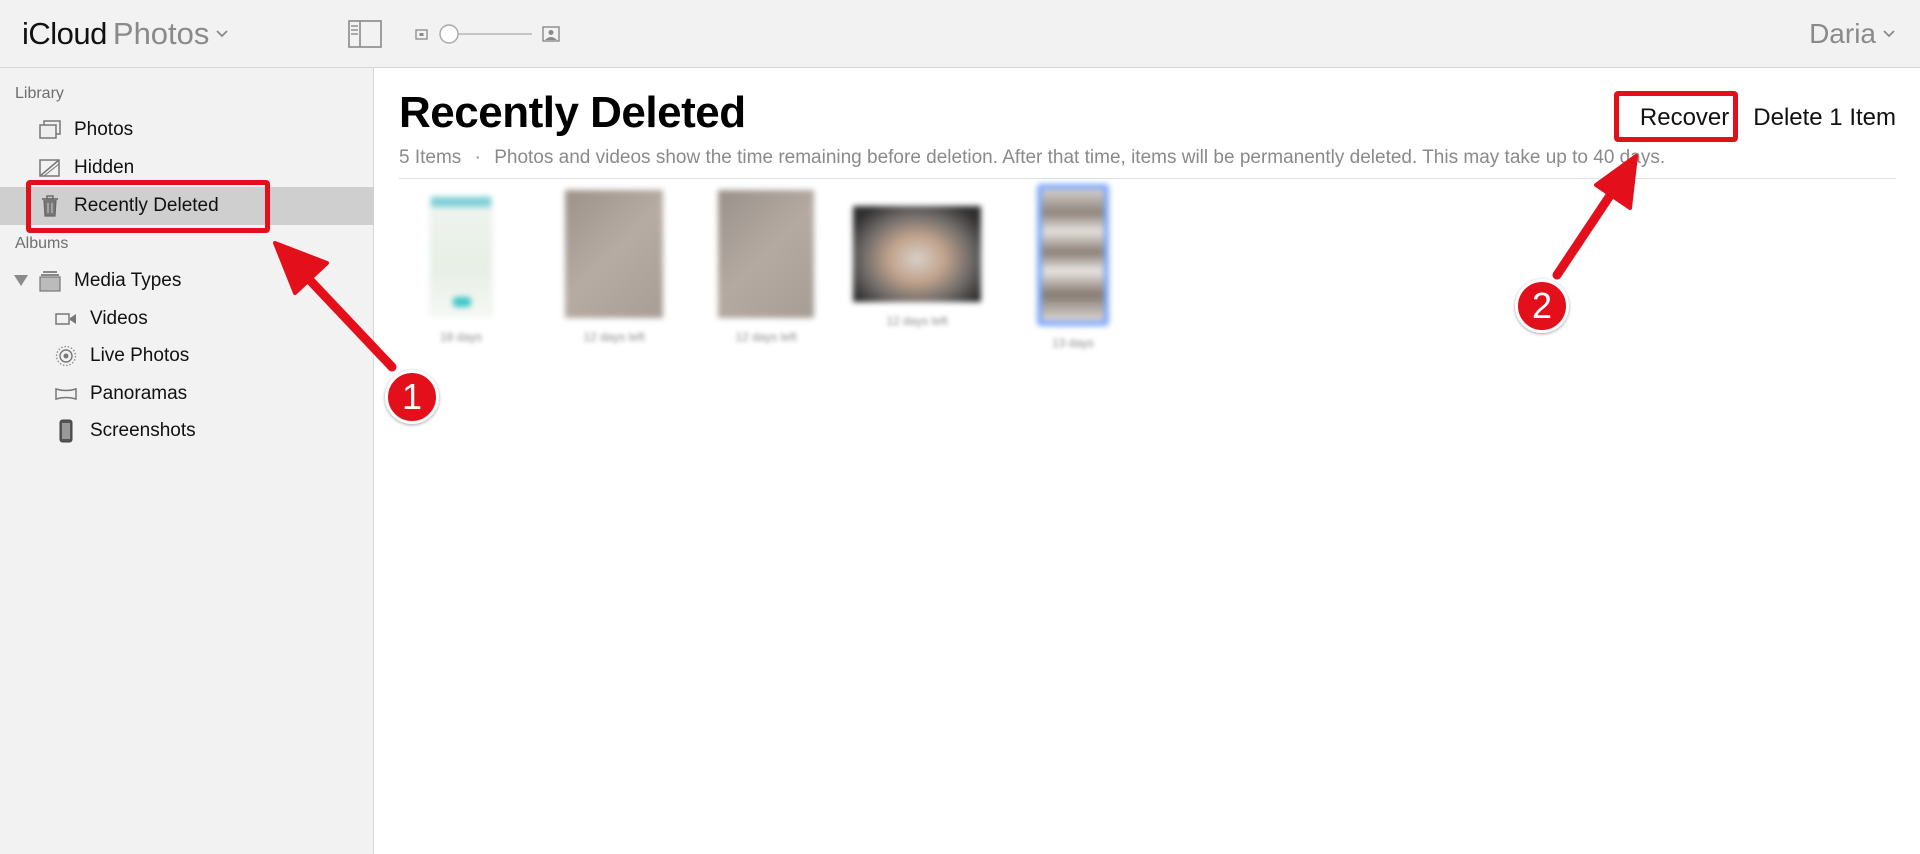  What do you see at coordinates (489, 34) in the screenshot?
I see `zoom-slider` at bounding box center [489, 34].